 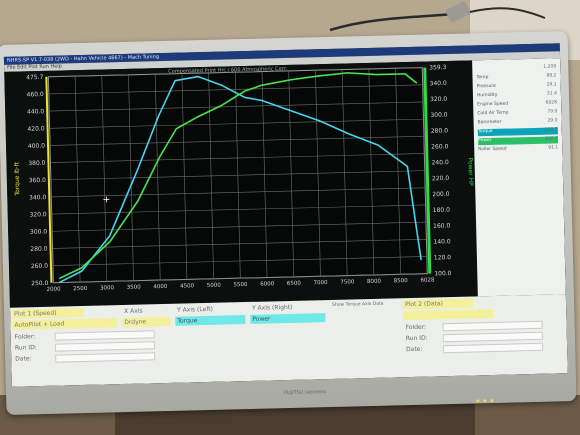 I want to click on run-id-field, so click(x=105, y=346).